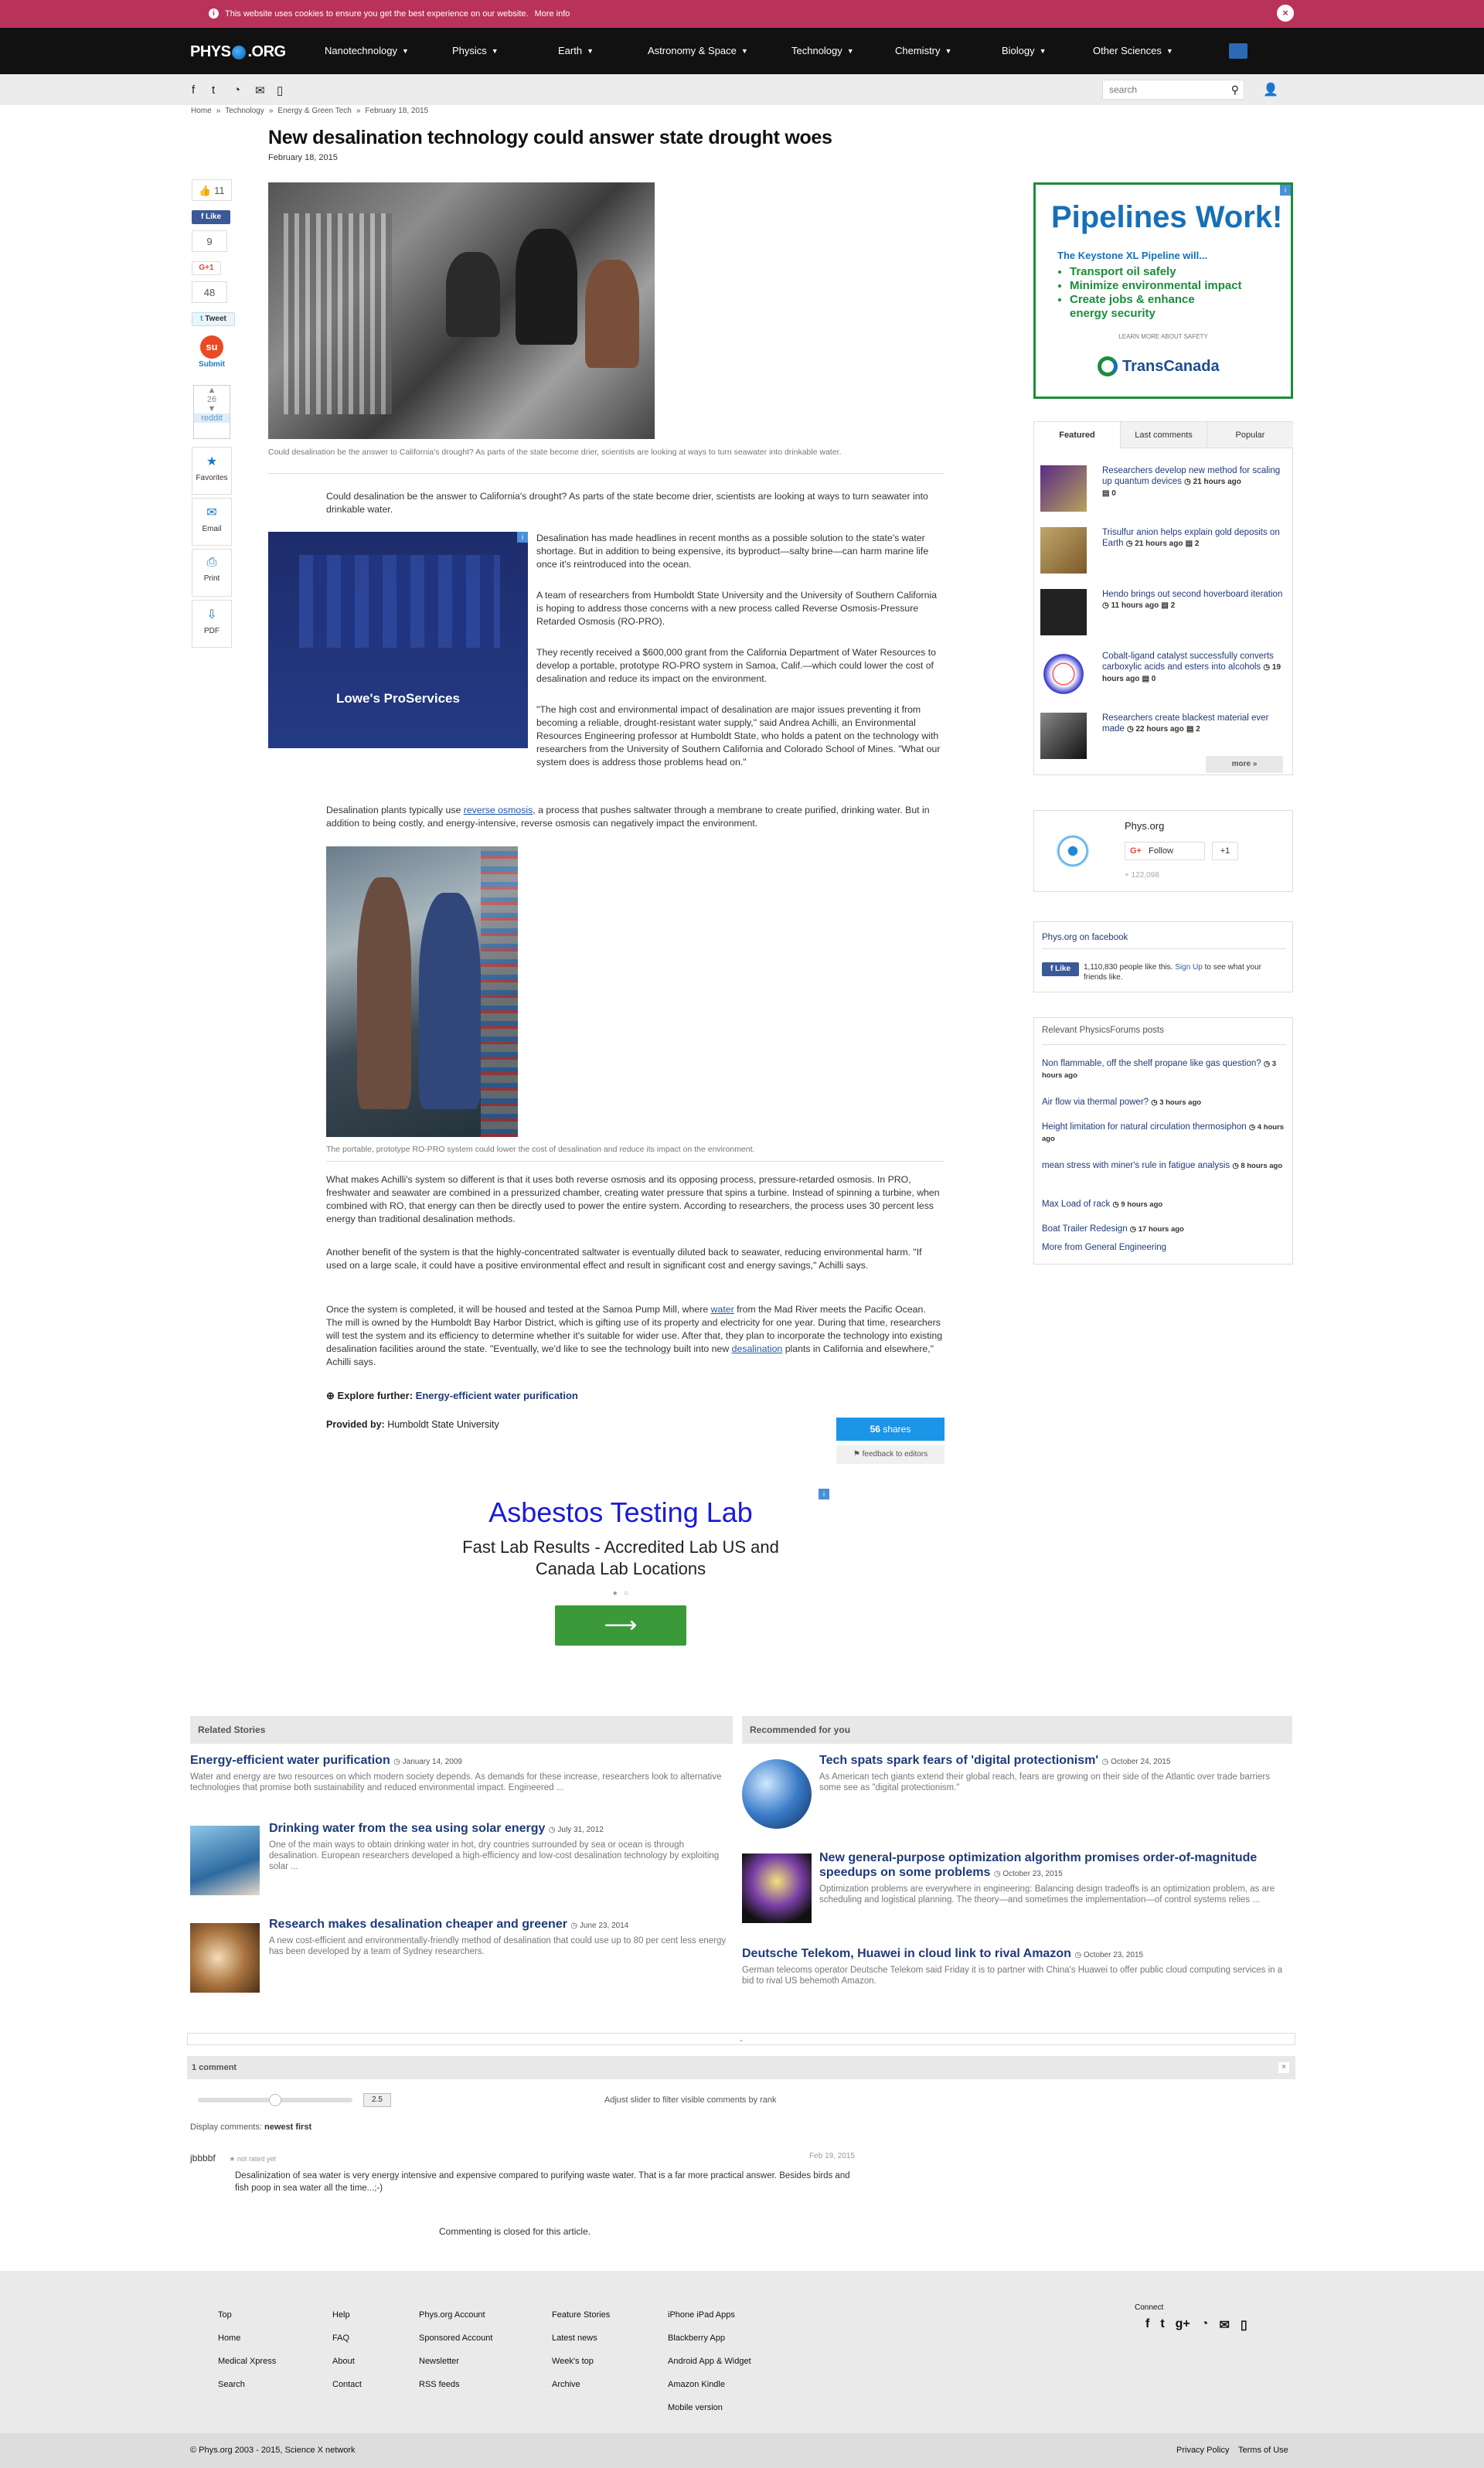  I want to click on facebook-icon: f, so click(193, 90).